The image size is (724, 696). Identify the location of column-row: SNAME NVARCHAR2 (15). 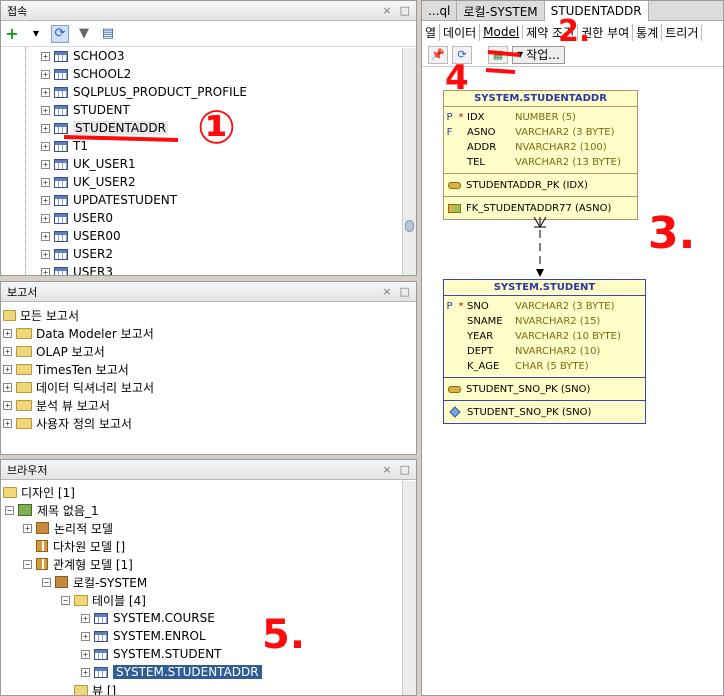
(544, 321).